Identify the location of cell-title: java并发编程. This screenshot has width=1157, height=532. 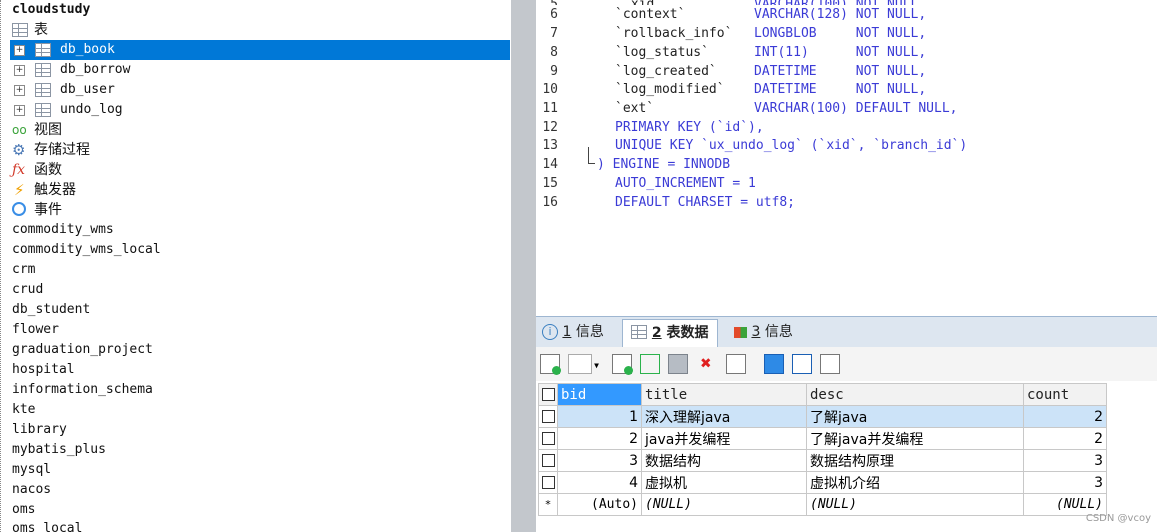
(724, 438).